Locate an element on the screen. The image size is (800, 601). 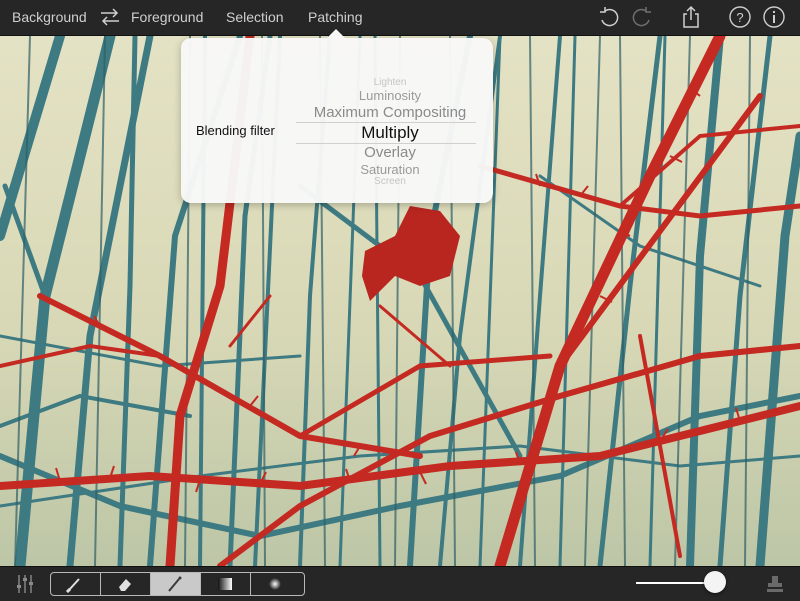
selection-tab: Selection is located at coordinates (255, 17).